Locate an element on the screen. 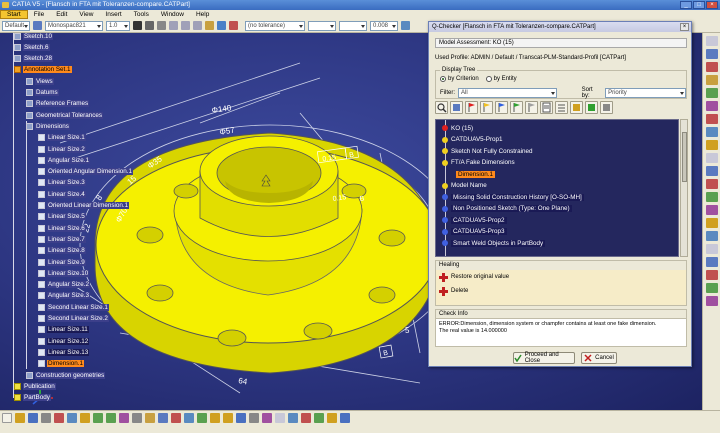 The height and width of the screenshot is (433, 720). maximize-button: □ is located at coordinates (699, 5).